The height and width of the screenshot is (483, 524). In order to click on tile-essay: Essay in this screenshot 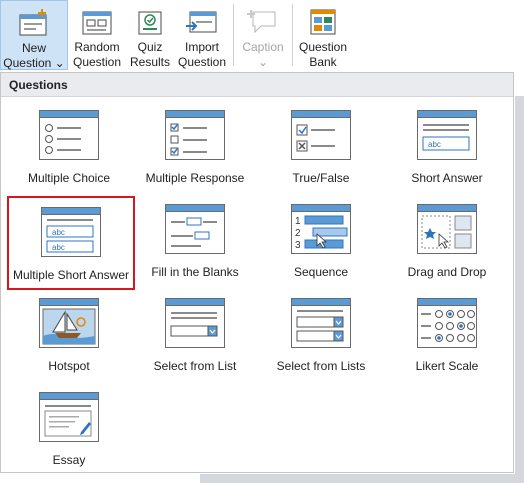, I will do `click(69, 428)`.